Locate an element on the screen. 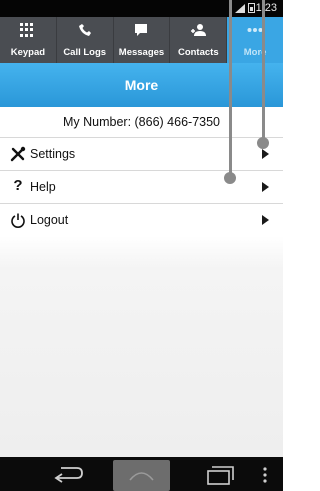 The height and width of the screenshot is (491, 320). menu-item-label: Settings is located at coordinates (53, 154).